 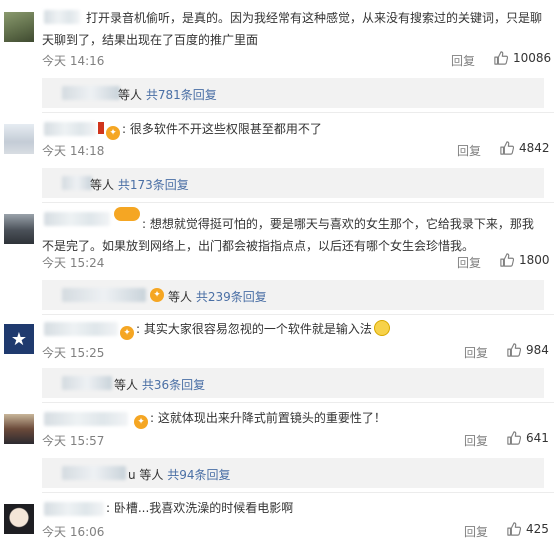 I want to click on star-logo-icon: ★, so click(x=19, y=339).